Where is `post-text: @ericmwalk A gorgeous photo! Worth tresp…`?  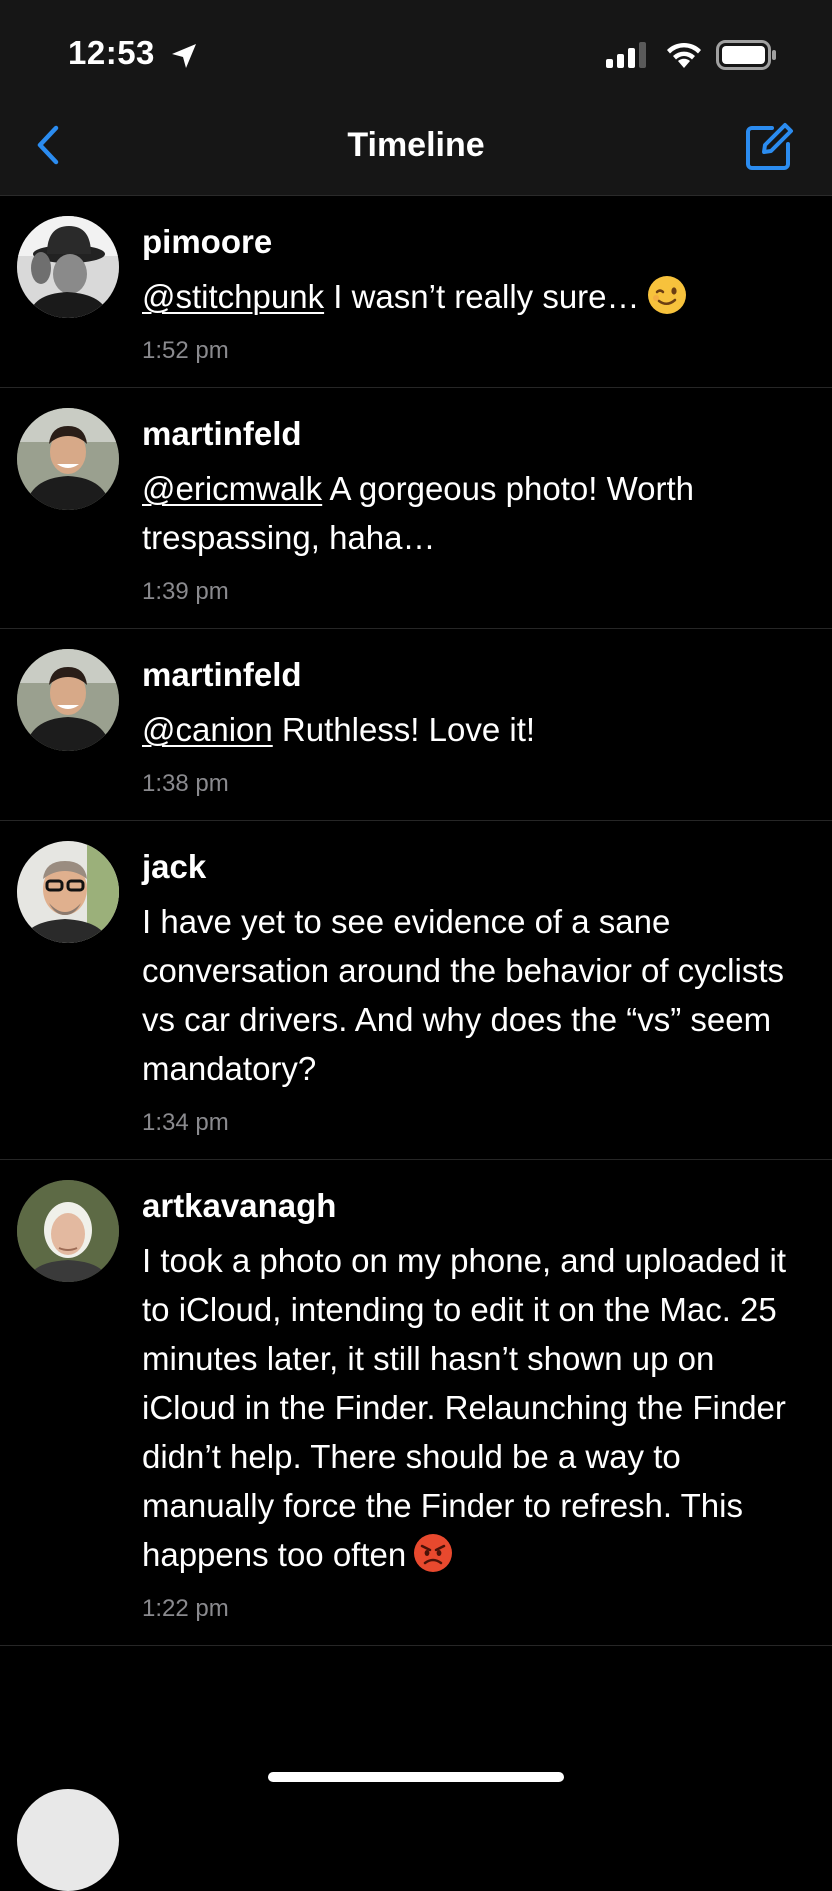
post-text: @ericmwalk A gorgeous photo! Worth tresp… is located at coordinates (472, 513).